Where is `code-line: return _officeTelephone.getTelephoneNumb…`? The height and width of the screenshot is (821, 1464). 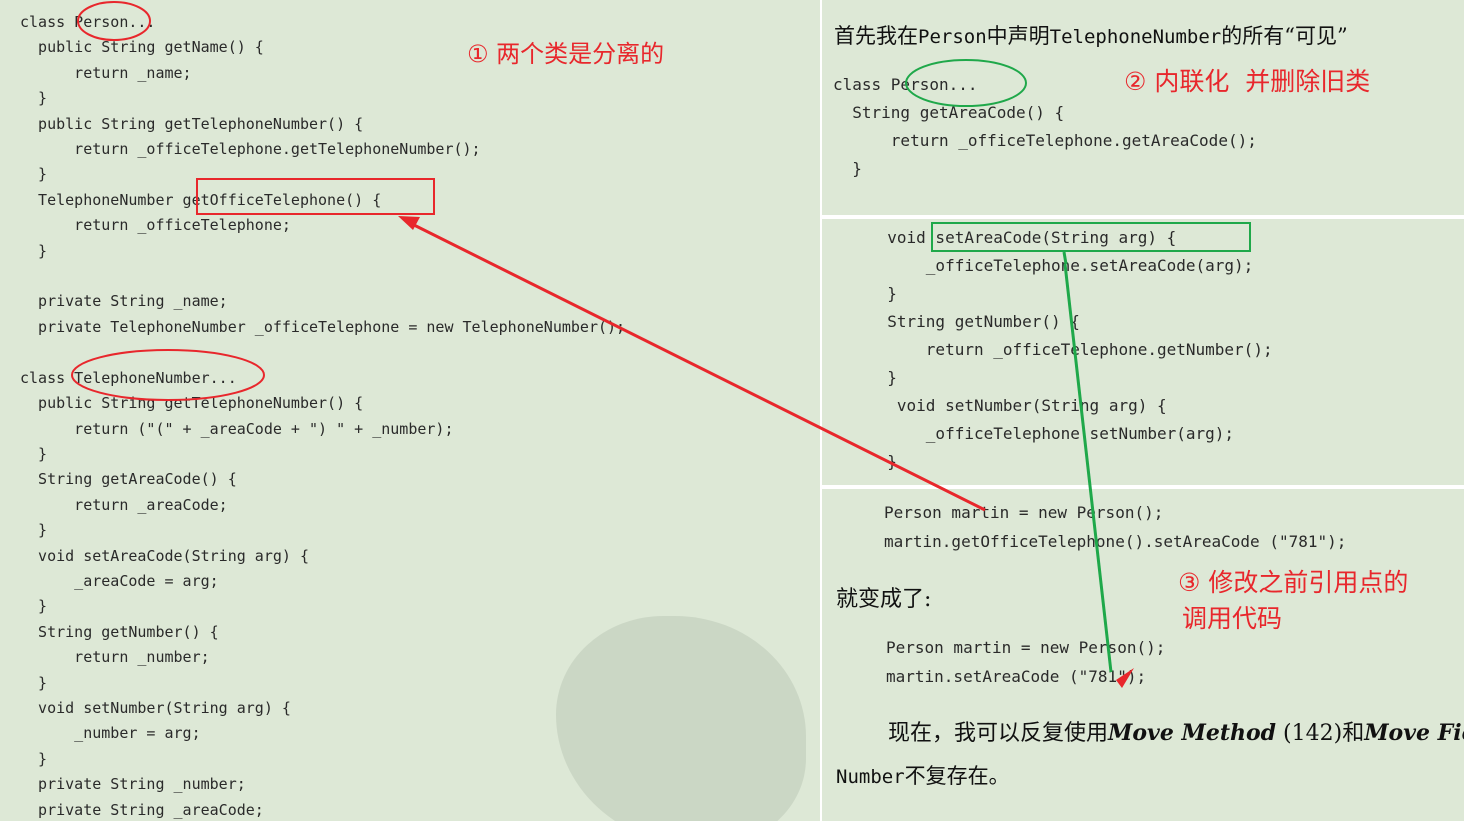 code-line: return _officeTelephone.getTelephoneNumb… is located at coordinates (250, 149).